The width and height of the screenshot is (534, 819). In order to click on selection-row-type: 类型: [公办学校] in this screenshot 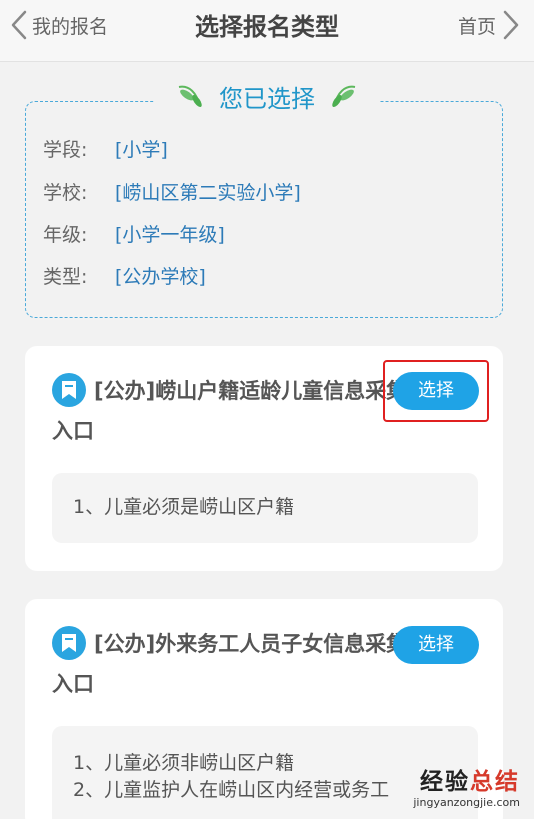, I will do `click(124, 275)`.